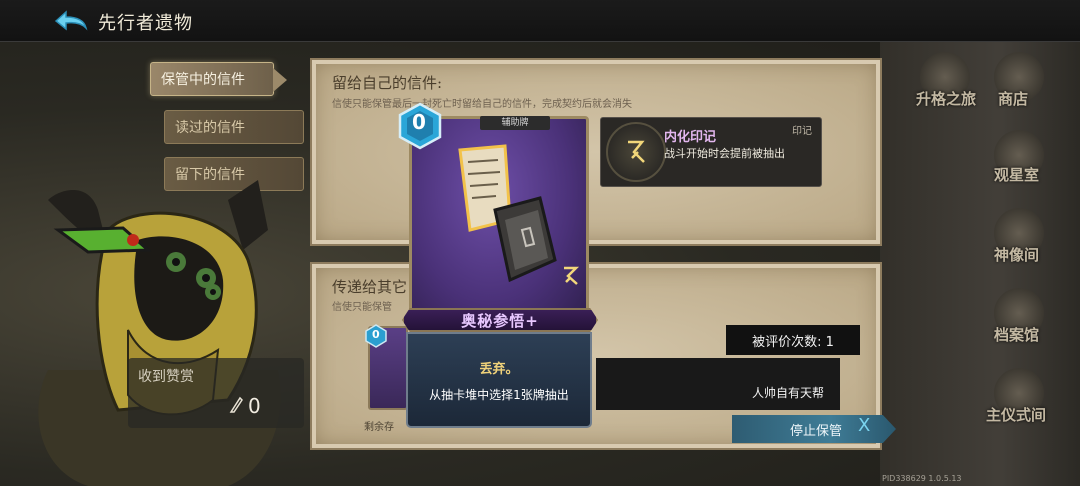 Image resolution: width=1080 pixels, height=486 pixels. What do you see at coordinates (379, 427) in the screenshot?
I see `remaining-text: 剩余存` at bounding box center [379, 427].